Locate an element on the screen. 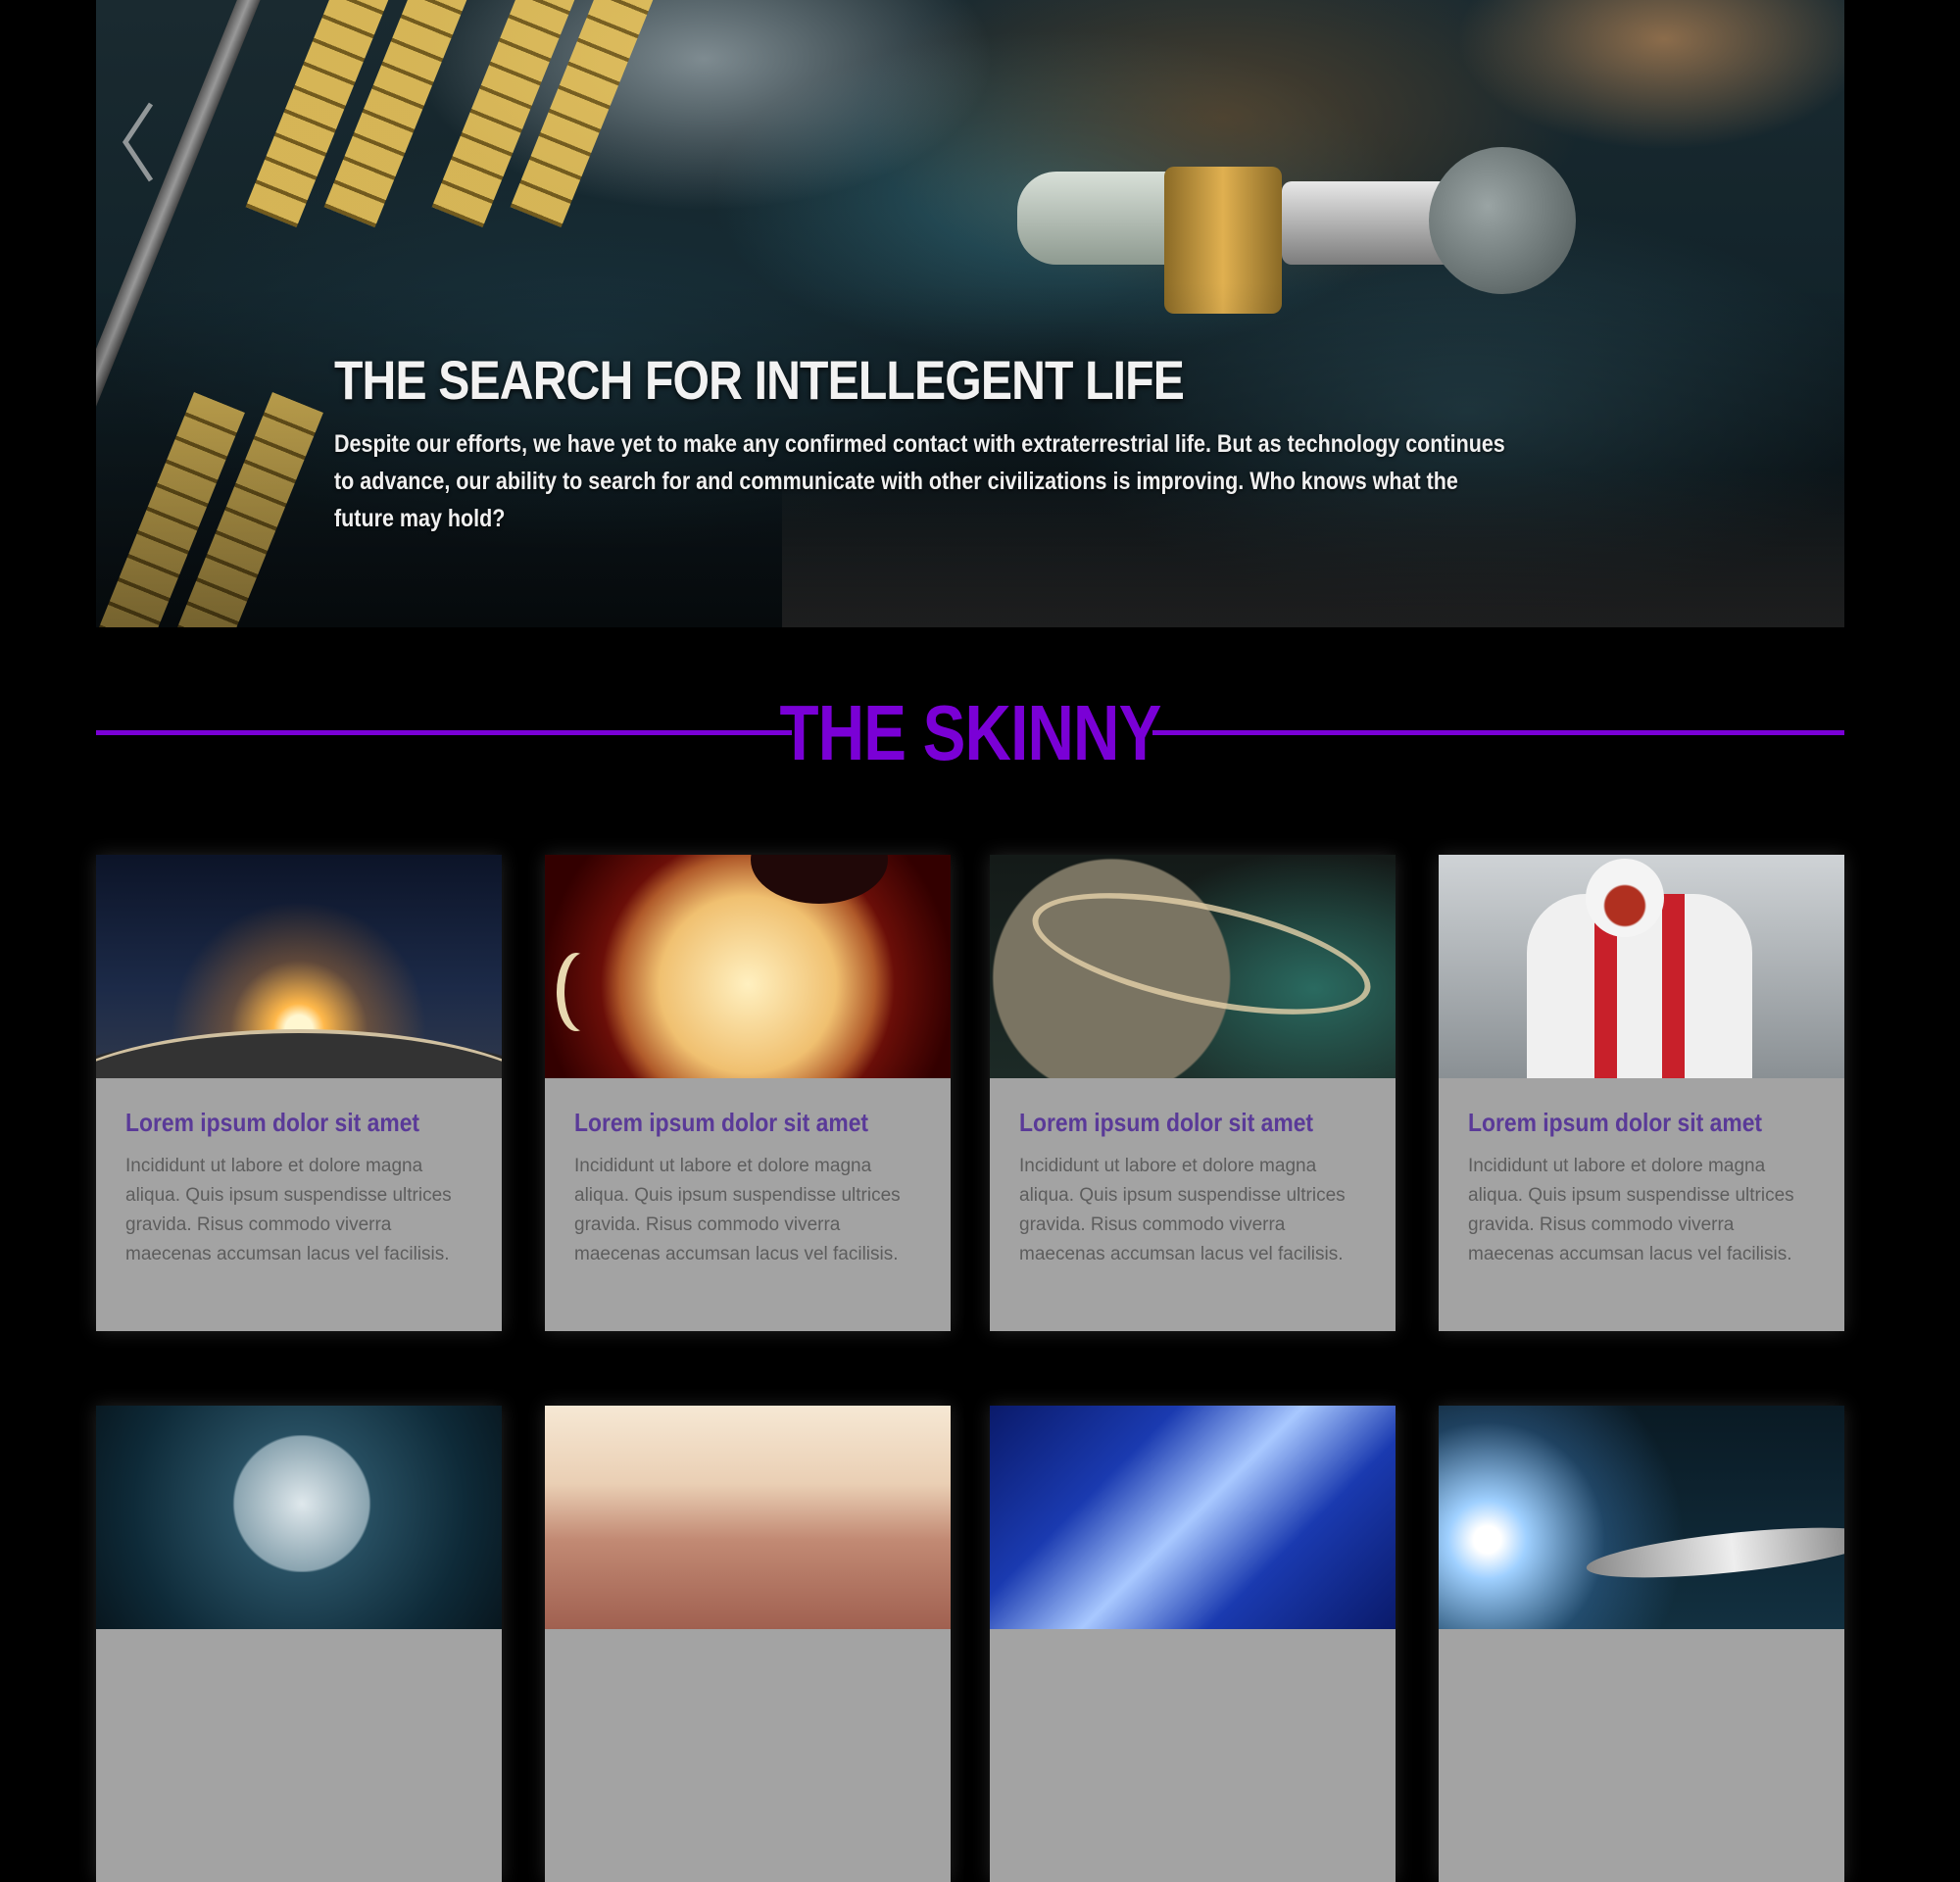 The image size is (1960, 1882). section-title: THE SKINNY is located at coordinates (970, 733).